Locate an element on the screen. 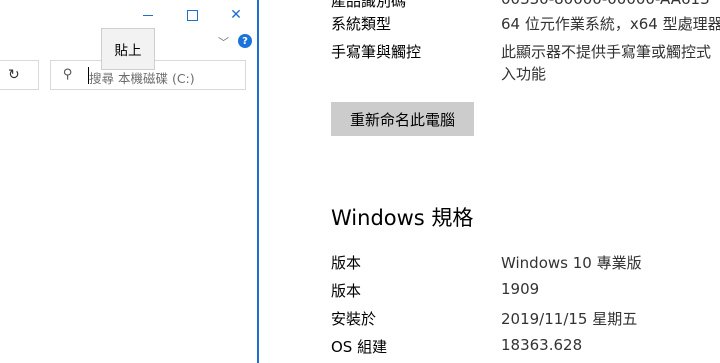  row-label: 產品識別碼 is located at coordinates (369, 5).